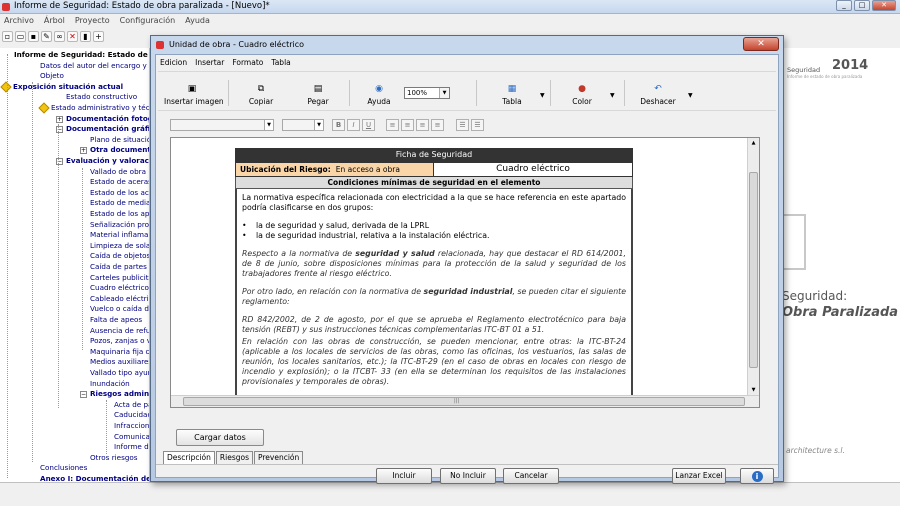  I want to click on tree-item: Vallado tipo ayunta, so click(119, 373).